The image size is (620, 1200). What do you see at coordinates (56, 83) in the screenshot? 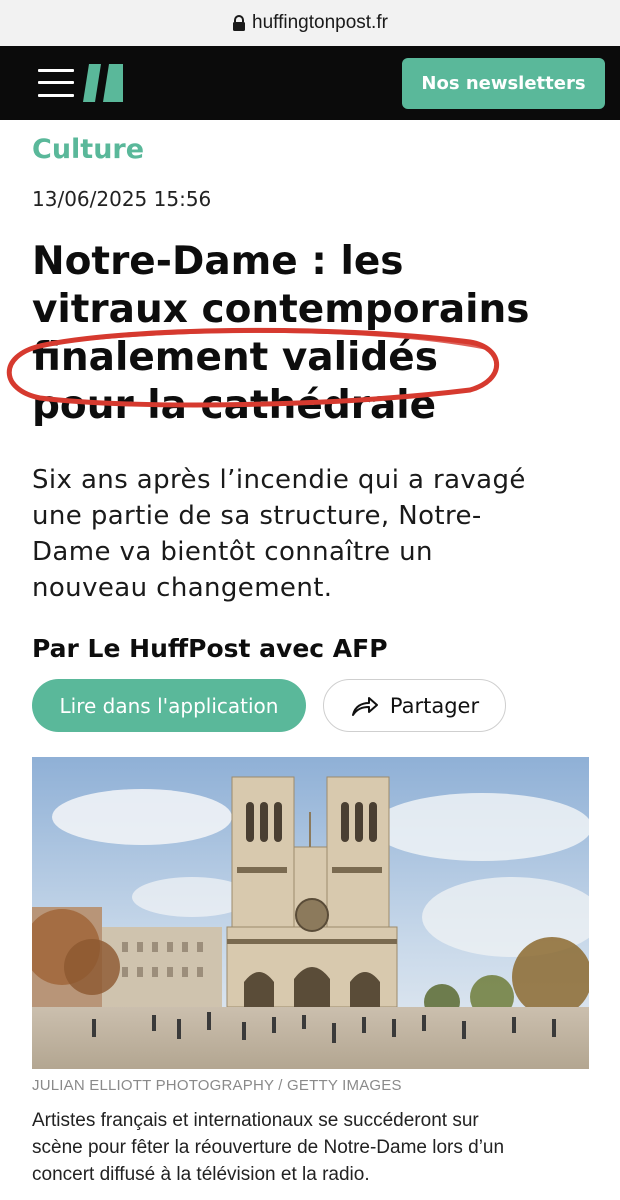
I see `hamburger-menu-icon` at bounding box center [56, 83].